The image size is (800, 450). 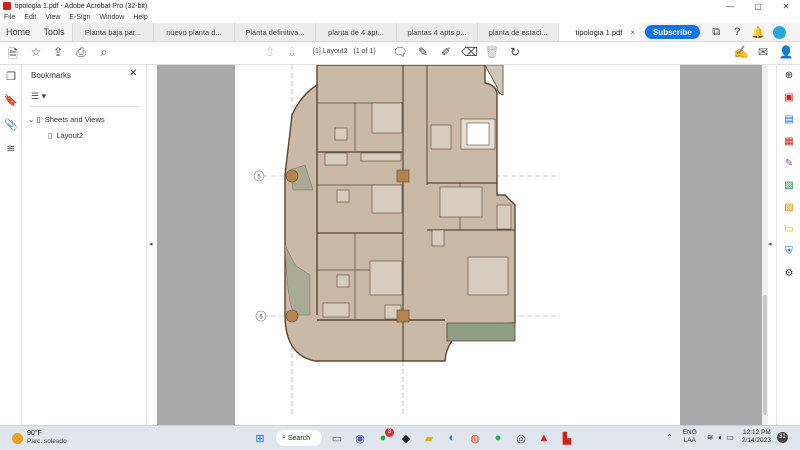 I want to click on undo-icon: ↻, so click(x=515, y=52).